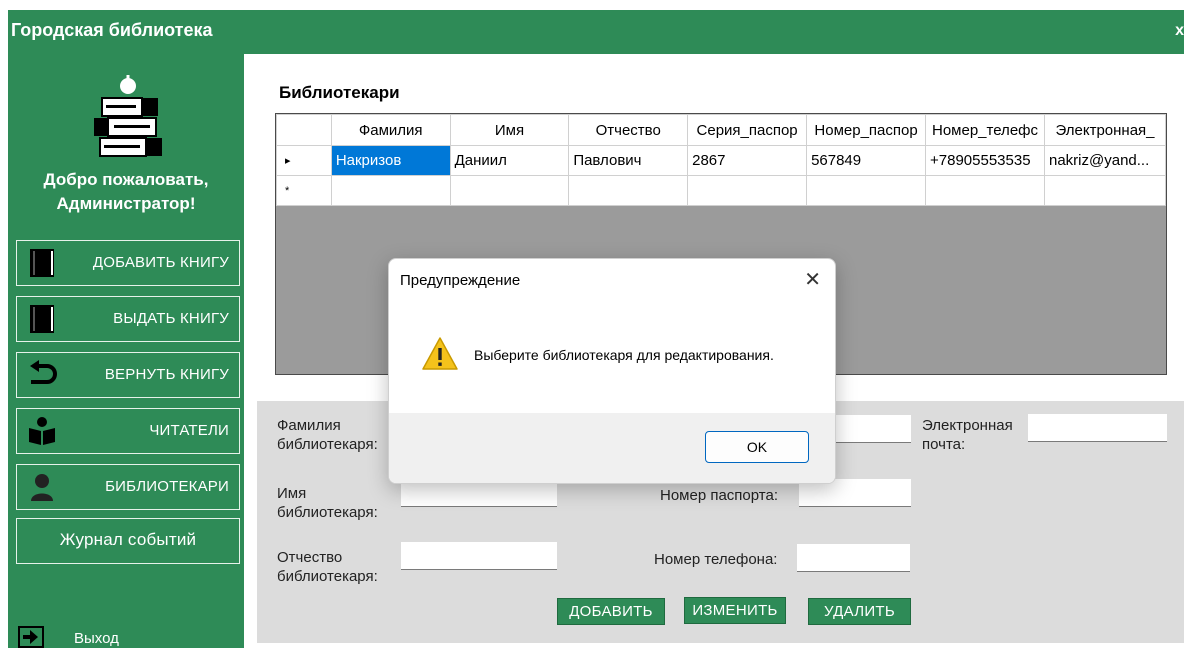 The height and width of the screenshot is (652, 1184). I want to click on delete-button: УДАЛИТЬ, so click(859, 611).